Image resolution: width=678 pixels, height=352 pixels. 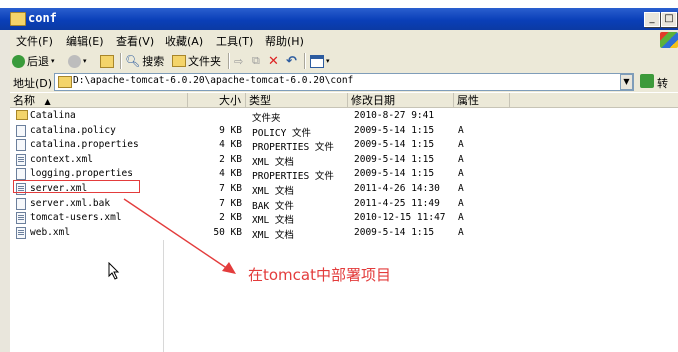 I want to click on pane-divider, so click(x=163, y=296).